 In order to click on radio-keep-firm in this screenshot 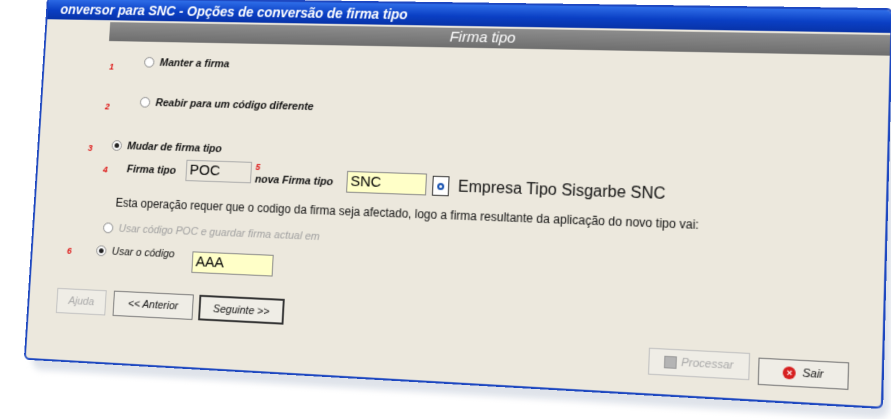, I will do `click(149, 62)`.